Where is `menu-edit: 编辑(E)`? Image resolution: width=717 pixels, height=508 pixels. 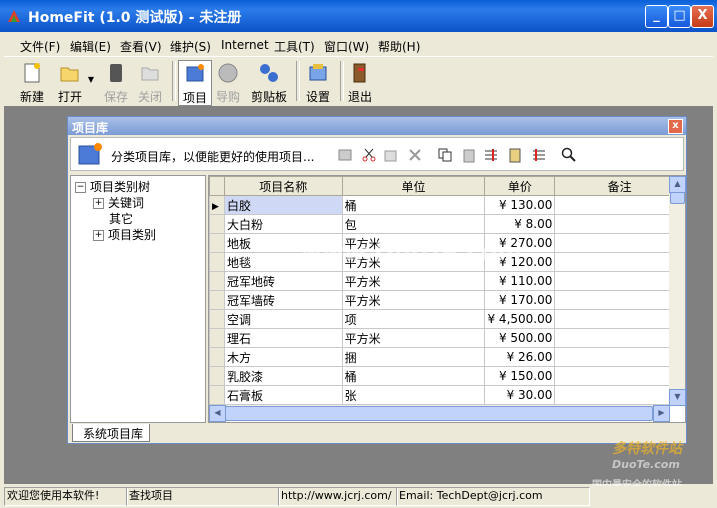
menu-edit: 编辑(E) is located at coordinates (90, 46).